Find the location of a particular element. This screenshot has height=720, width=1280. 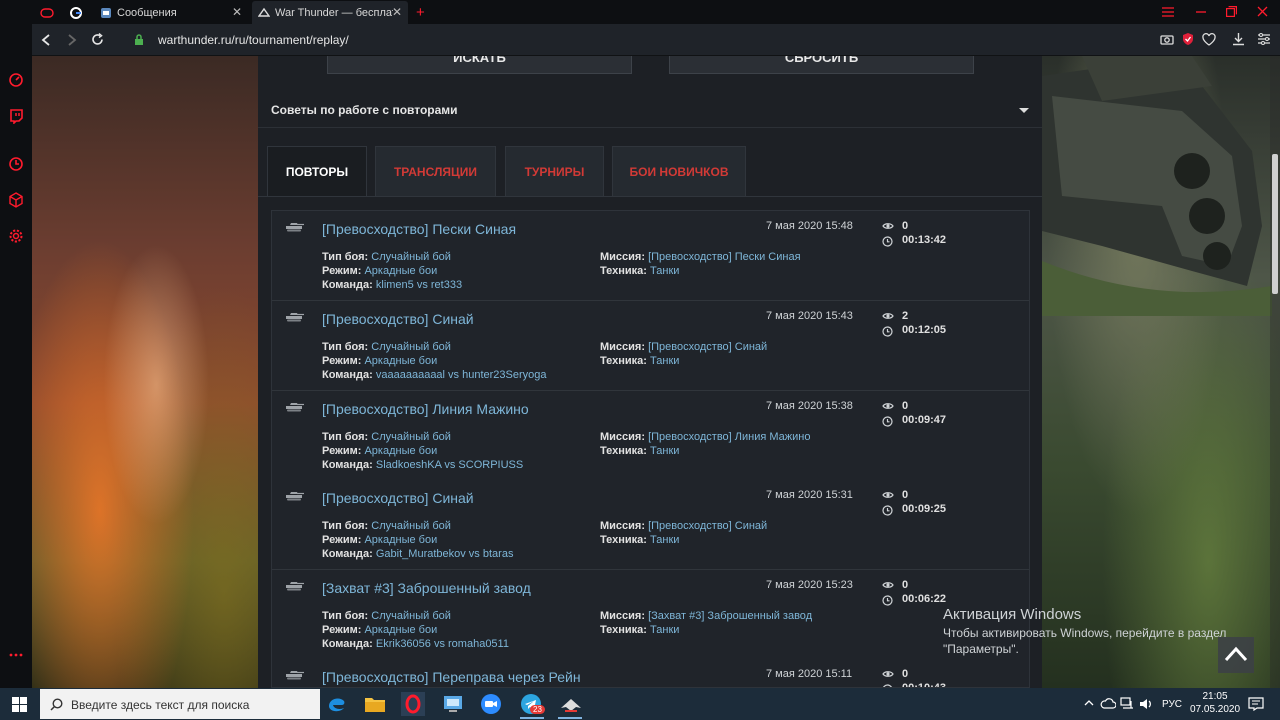

page-scrollbar is located at coordinates (1275, 372).